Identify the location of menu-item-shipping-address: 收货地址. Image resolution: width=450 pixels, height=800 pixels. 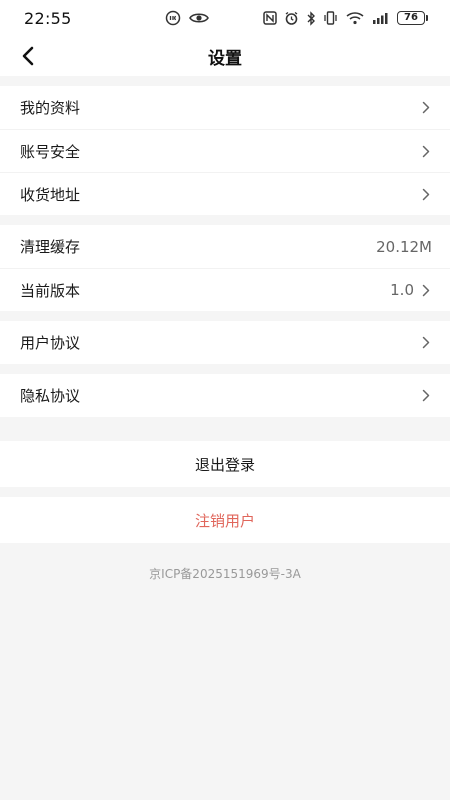
(225, 193).